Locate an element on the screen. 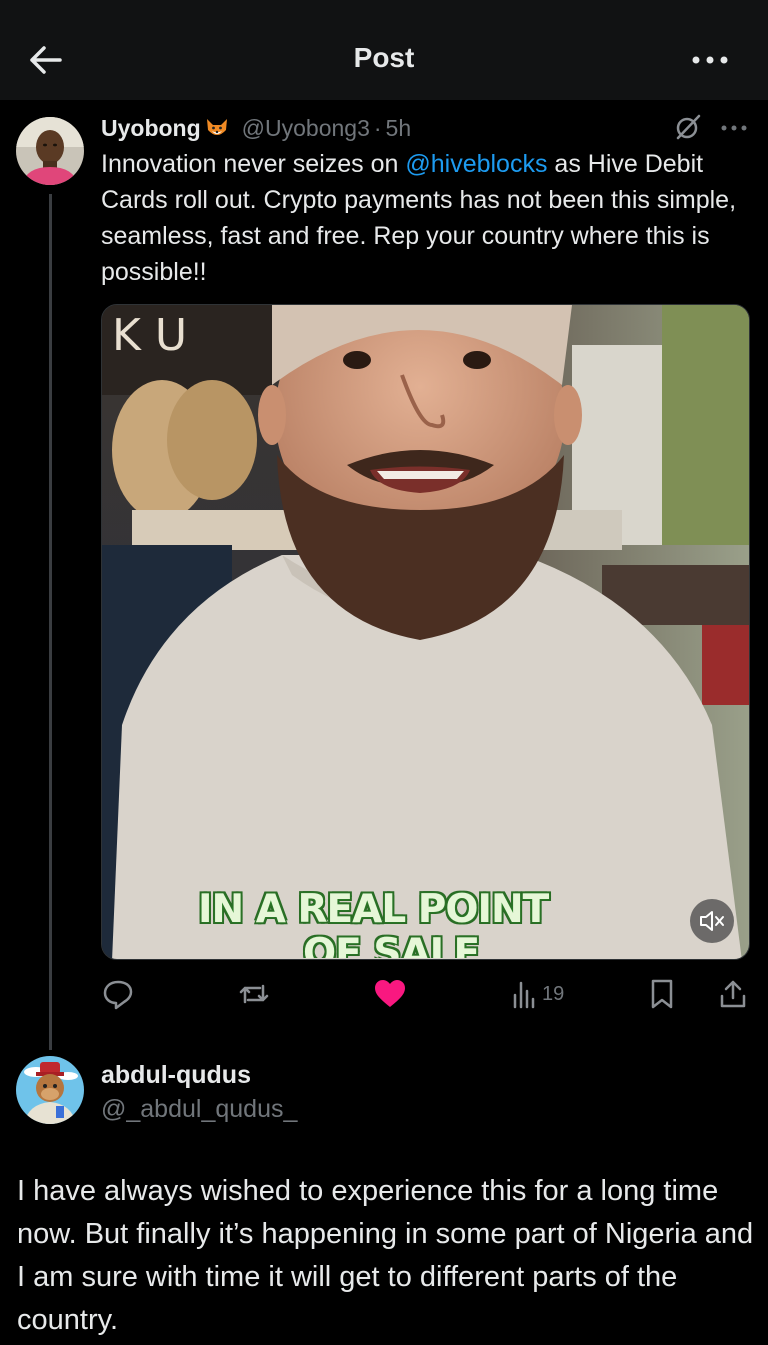 This screenshot has height=1345, width=768. reply-icon is located at coordinates (118, 995).